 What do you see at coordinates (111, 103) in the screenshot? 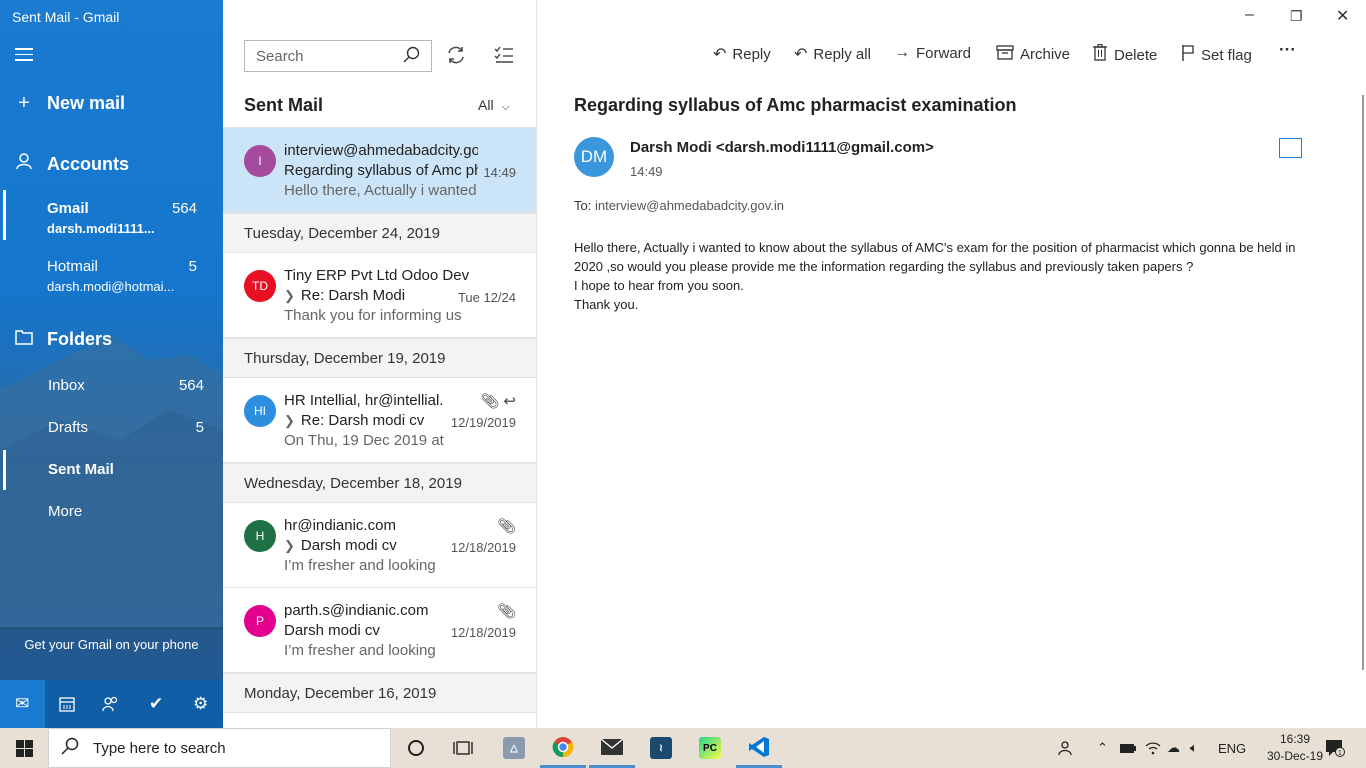
I see `new-mail-button: + New mail` at bounding box center [111, 103].